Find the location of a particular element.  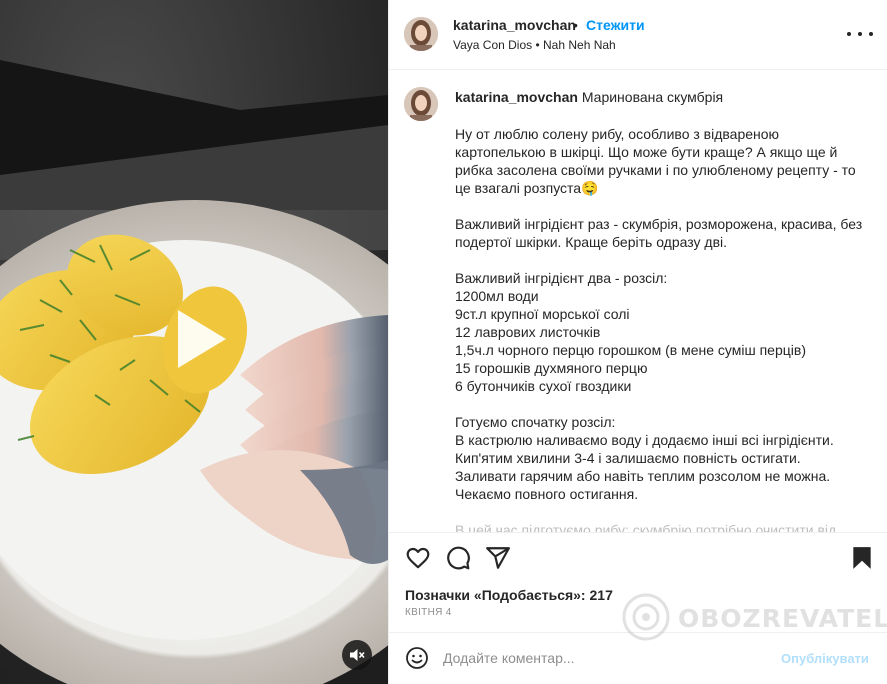

post-date: КВІТНЯ 4 is located at coordinates (428, 612).